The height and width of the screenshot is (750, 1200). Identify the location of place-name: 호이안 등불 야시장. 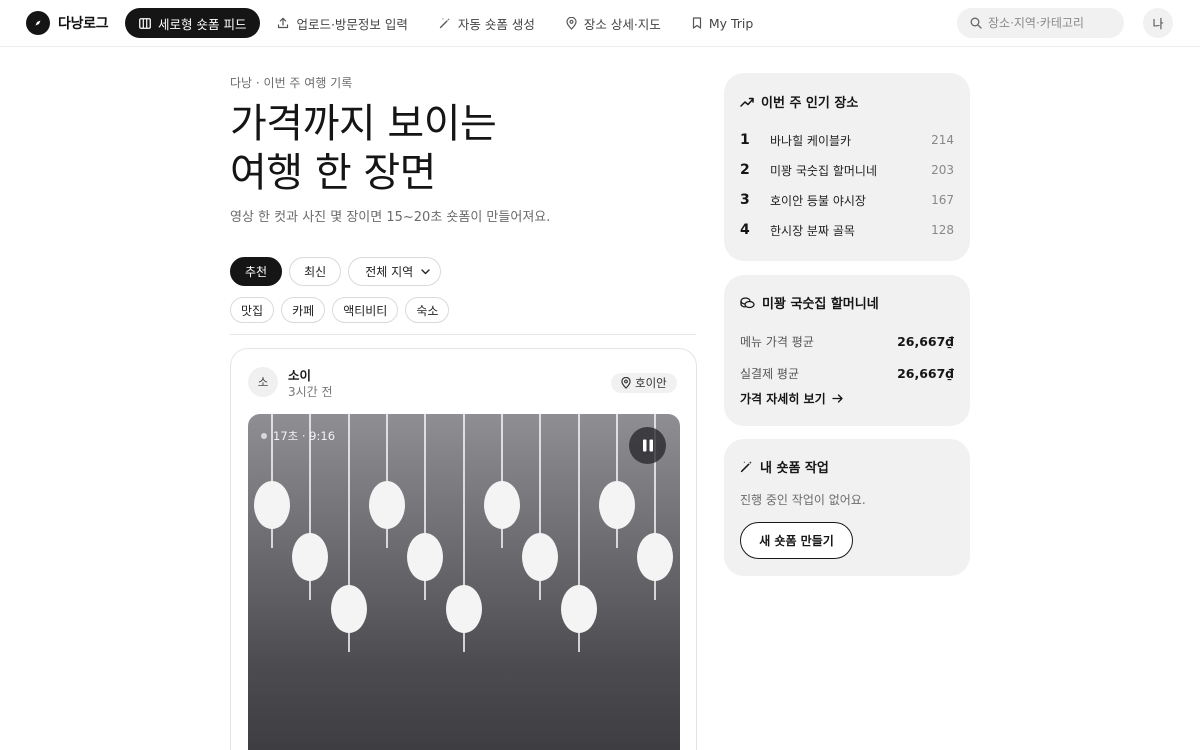
(818, 200).